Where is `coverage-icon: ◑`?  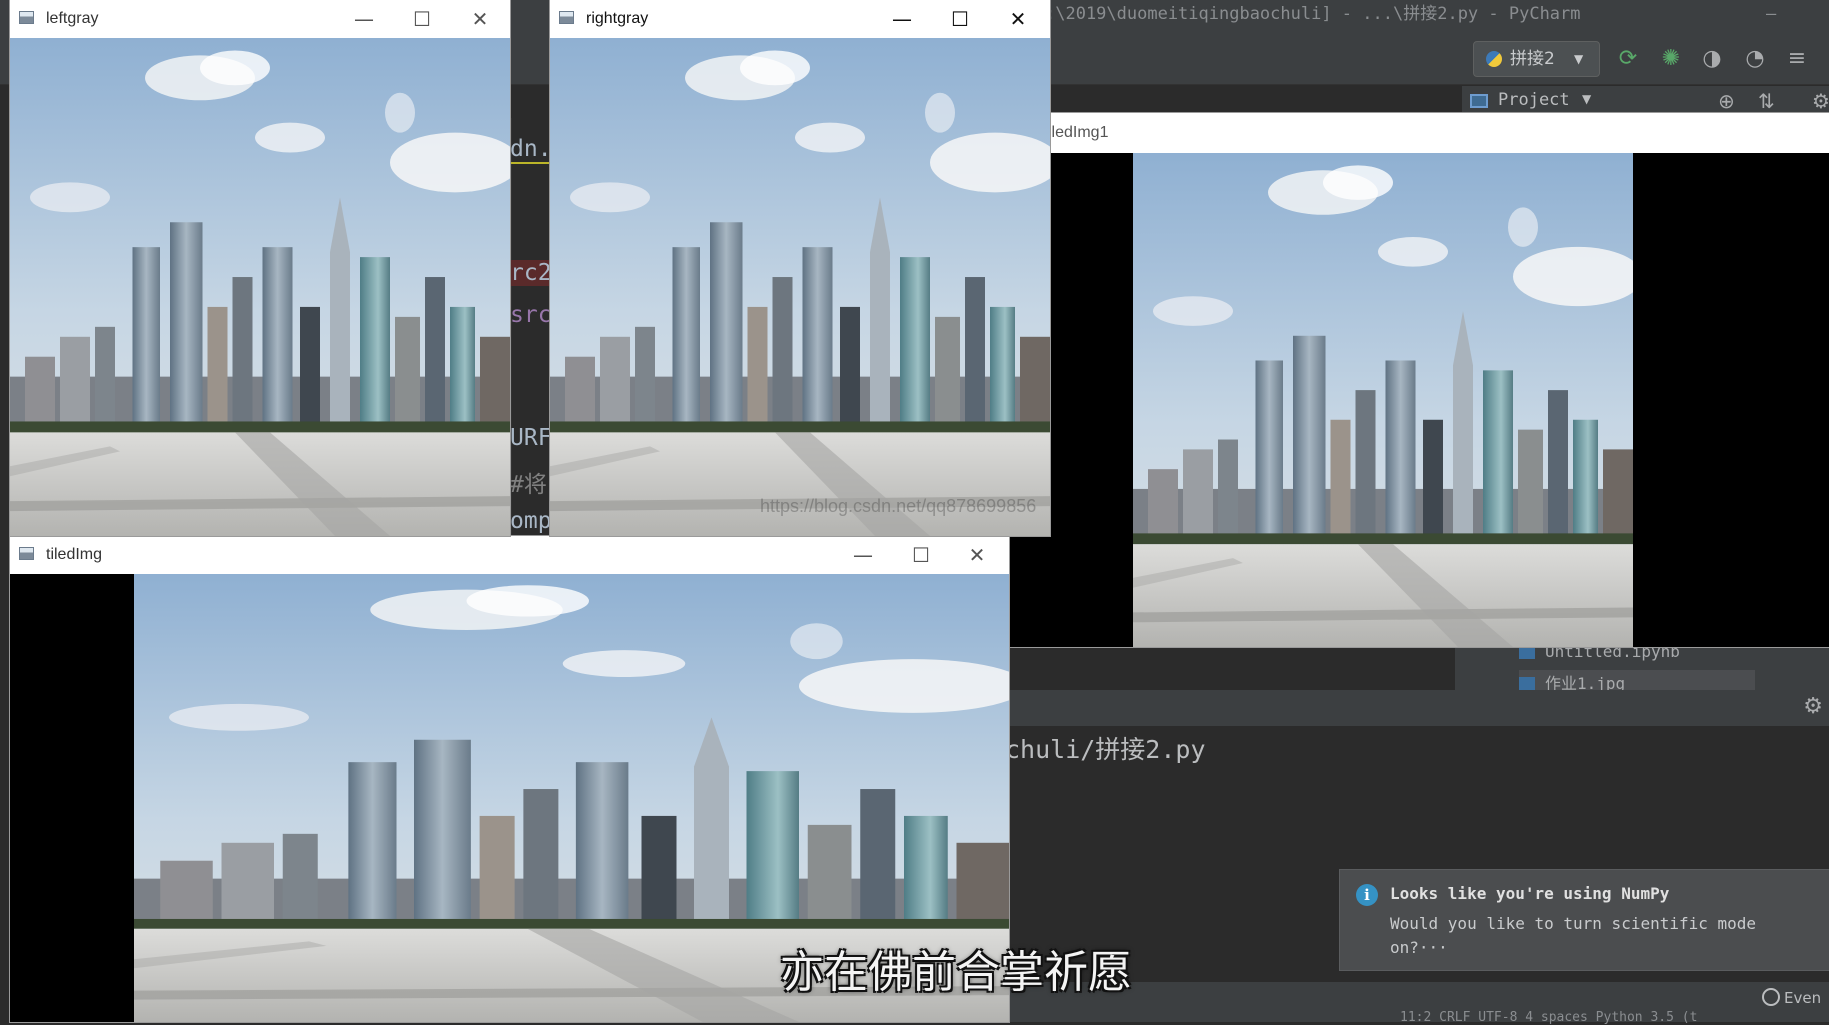
coverage-icon: ◑ is located at coordinates (1712, 59).